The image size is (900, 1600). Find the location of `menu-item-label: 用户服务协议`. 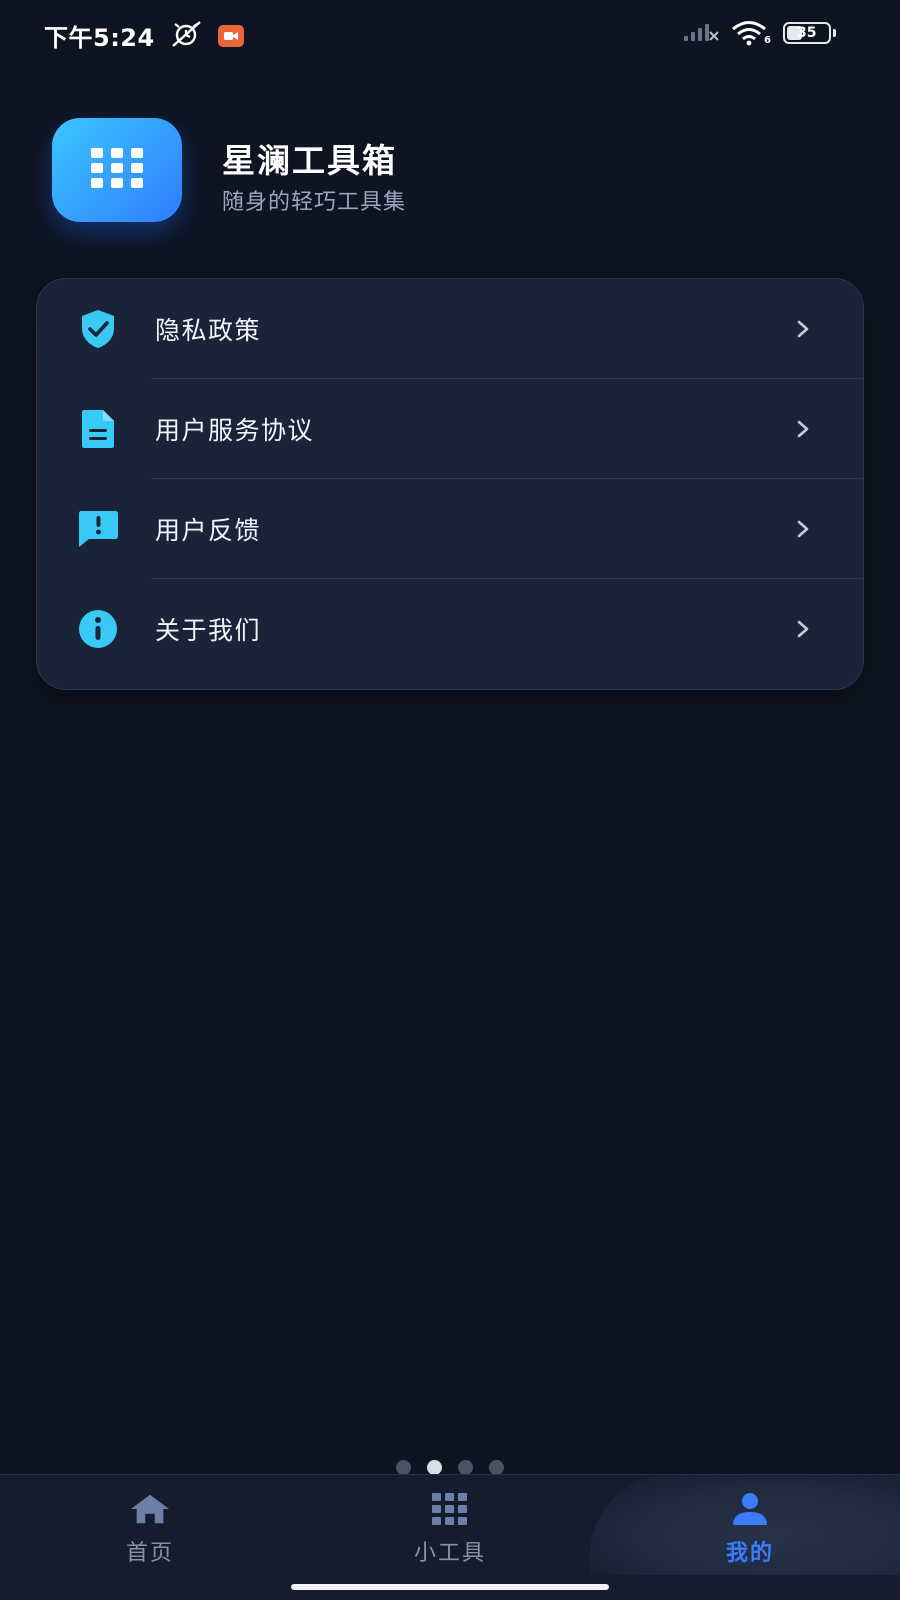

menu-item-label: 用户服务协议 is located at coordinates (235, 430).